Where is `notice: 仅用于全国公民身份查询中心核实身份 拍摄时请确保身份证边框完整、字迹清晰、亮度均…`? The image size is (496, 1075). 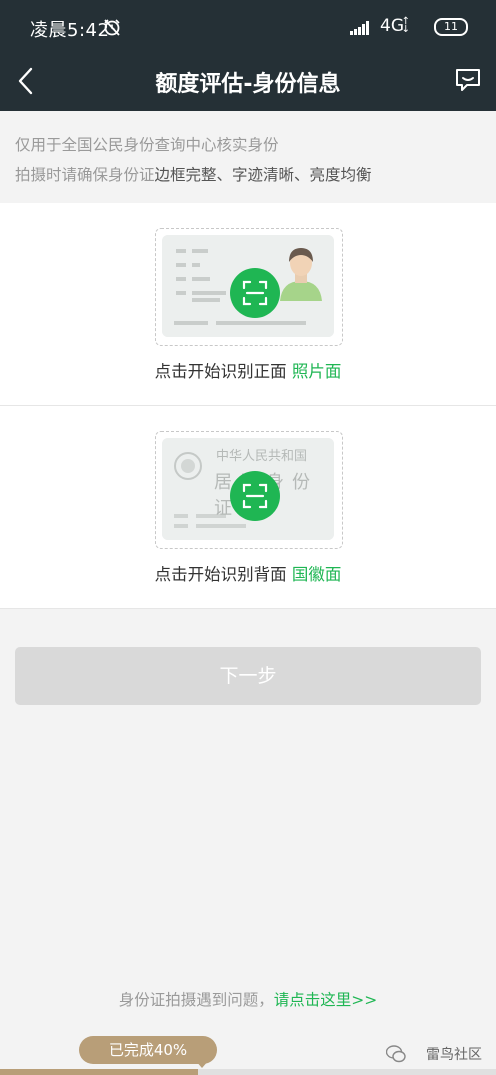
notice: 仅用于全国公民身份查询中心核实身份 拍摄时请确保身份证边框完整、字迹清晰、亮度均… is located at coordinates (248, 157).